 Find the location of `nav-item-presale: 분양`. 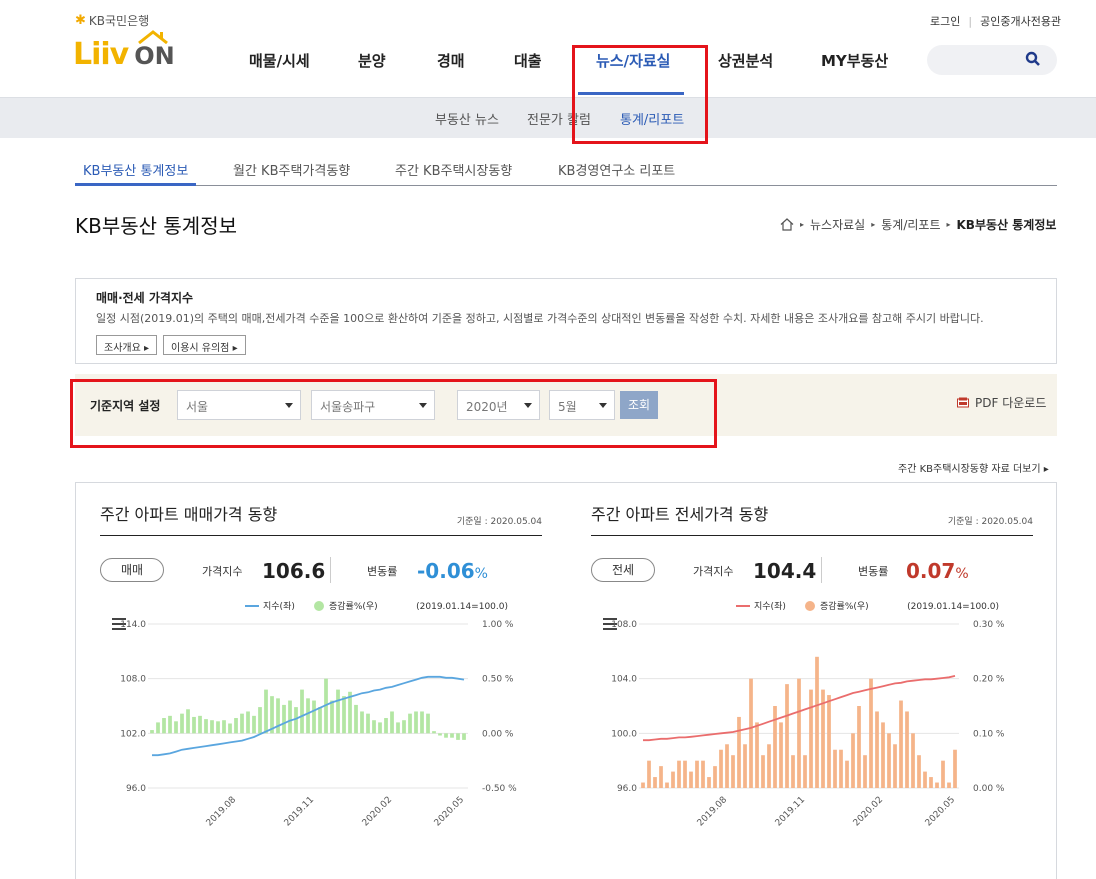

nav-item-presale: 분양 is located at coordinates (372, 60).